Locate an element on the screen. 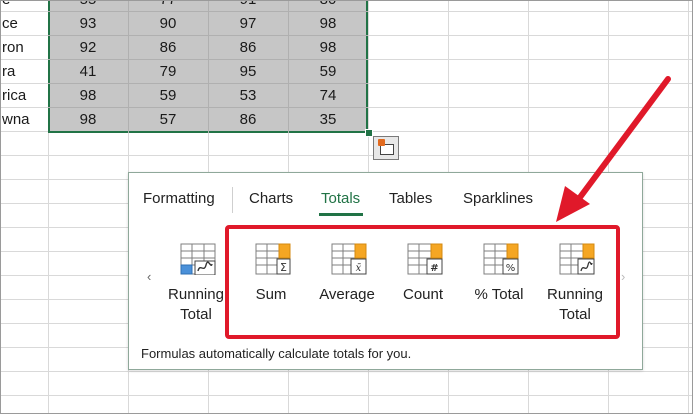  tab-tables: Tables is located at coordinates (410, 198).